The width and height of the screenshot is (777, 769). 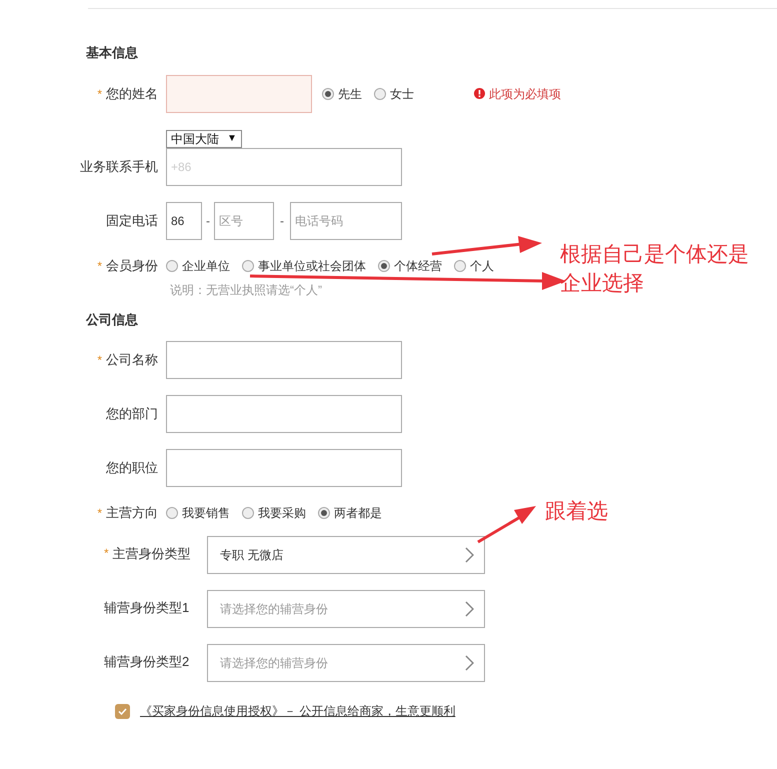 I want to click on error-message: 此项为必填项, so click(x=525, y=94).